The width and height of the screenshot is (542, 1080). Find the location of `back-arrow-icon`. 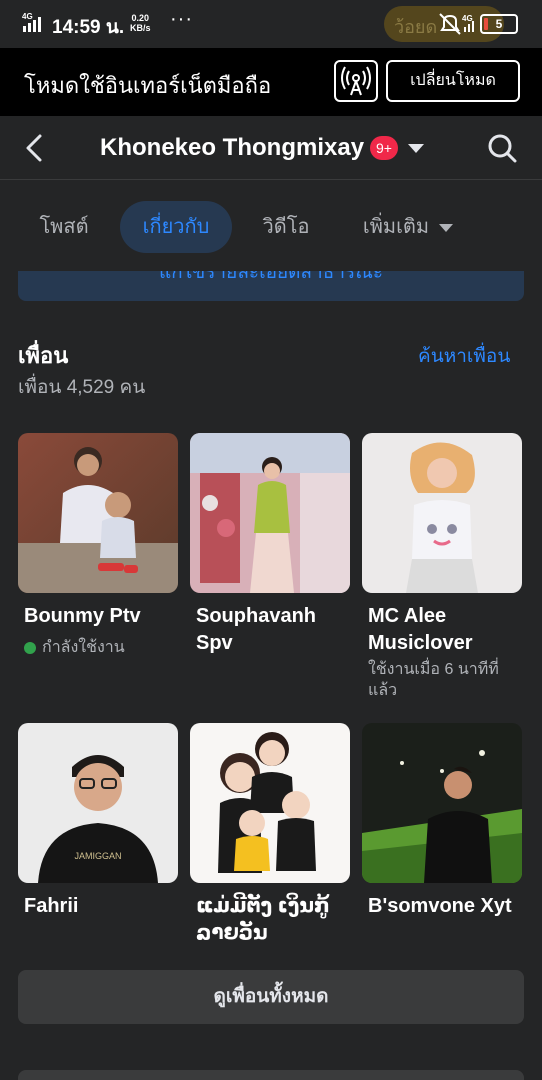

back-arrow-icon is located at coordinates (34, 148).